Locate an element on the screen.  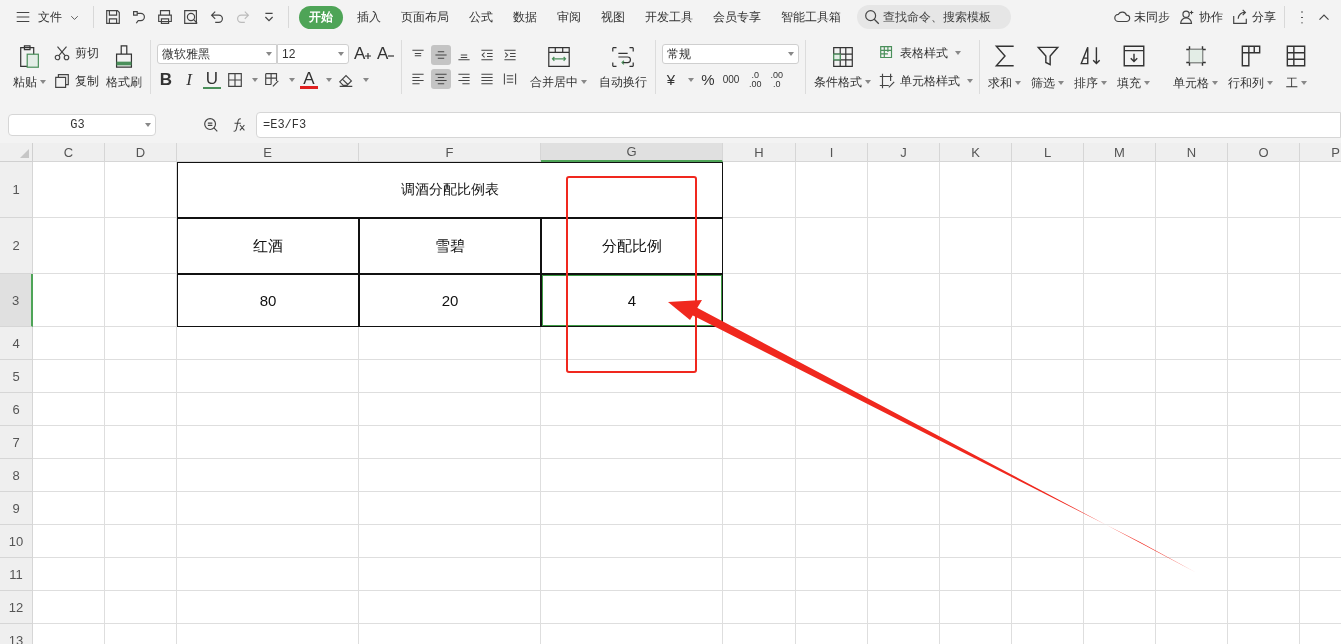
column-header: L is located at coordinates (1048, 152).